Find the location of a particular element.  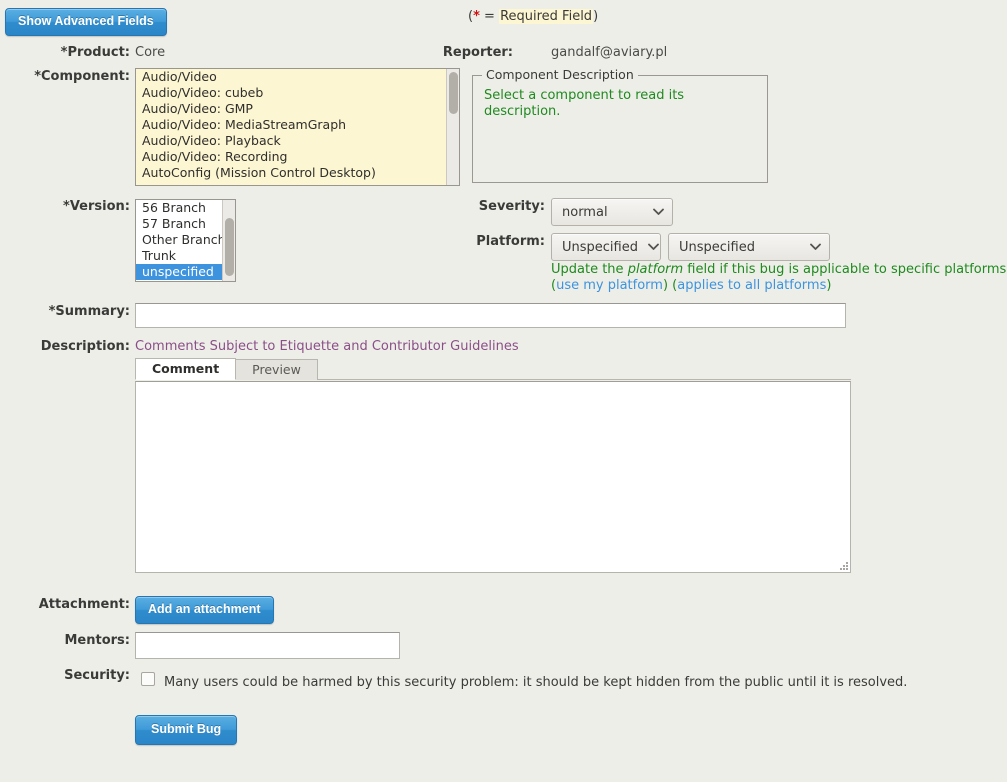

component-required-asterisk: * is located at coordinates (37, 76).